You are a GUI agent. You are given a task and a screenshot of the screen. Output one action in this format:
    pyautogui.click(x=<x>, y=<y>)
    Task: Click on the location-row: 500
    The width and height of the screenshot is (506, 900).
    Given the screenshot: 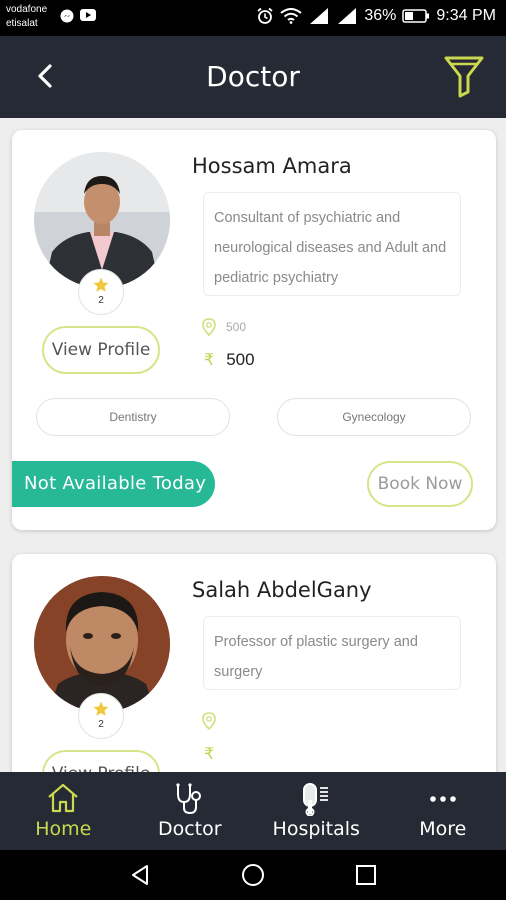 What is the action you would take?
    pyautogui.click(x=224, y=327)
    